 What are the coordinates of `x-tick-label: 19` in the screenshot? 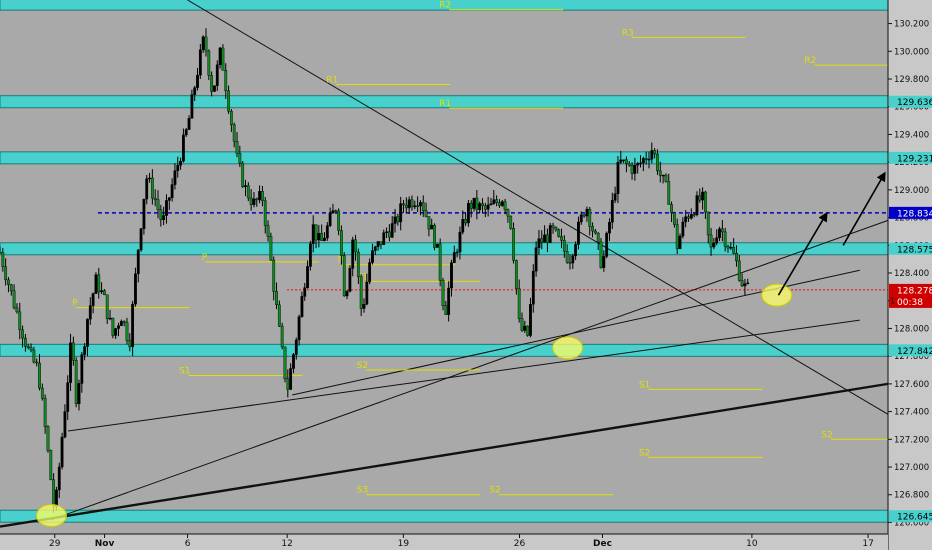 It's located at (404, 544).